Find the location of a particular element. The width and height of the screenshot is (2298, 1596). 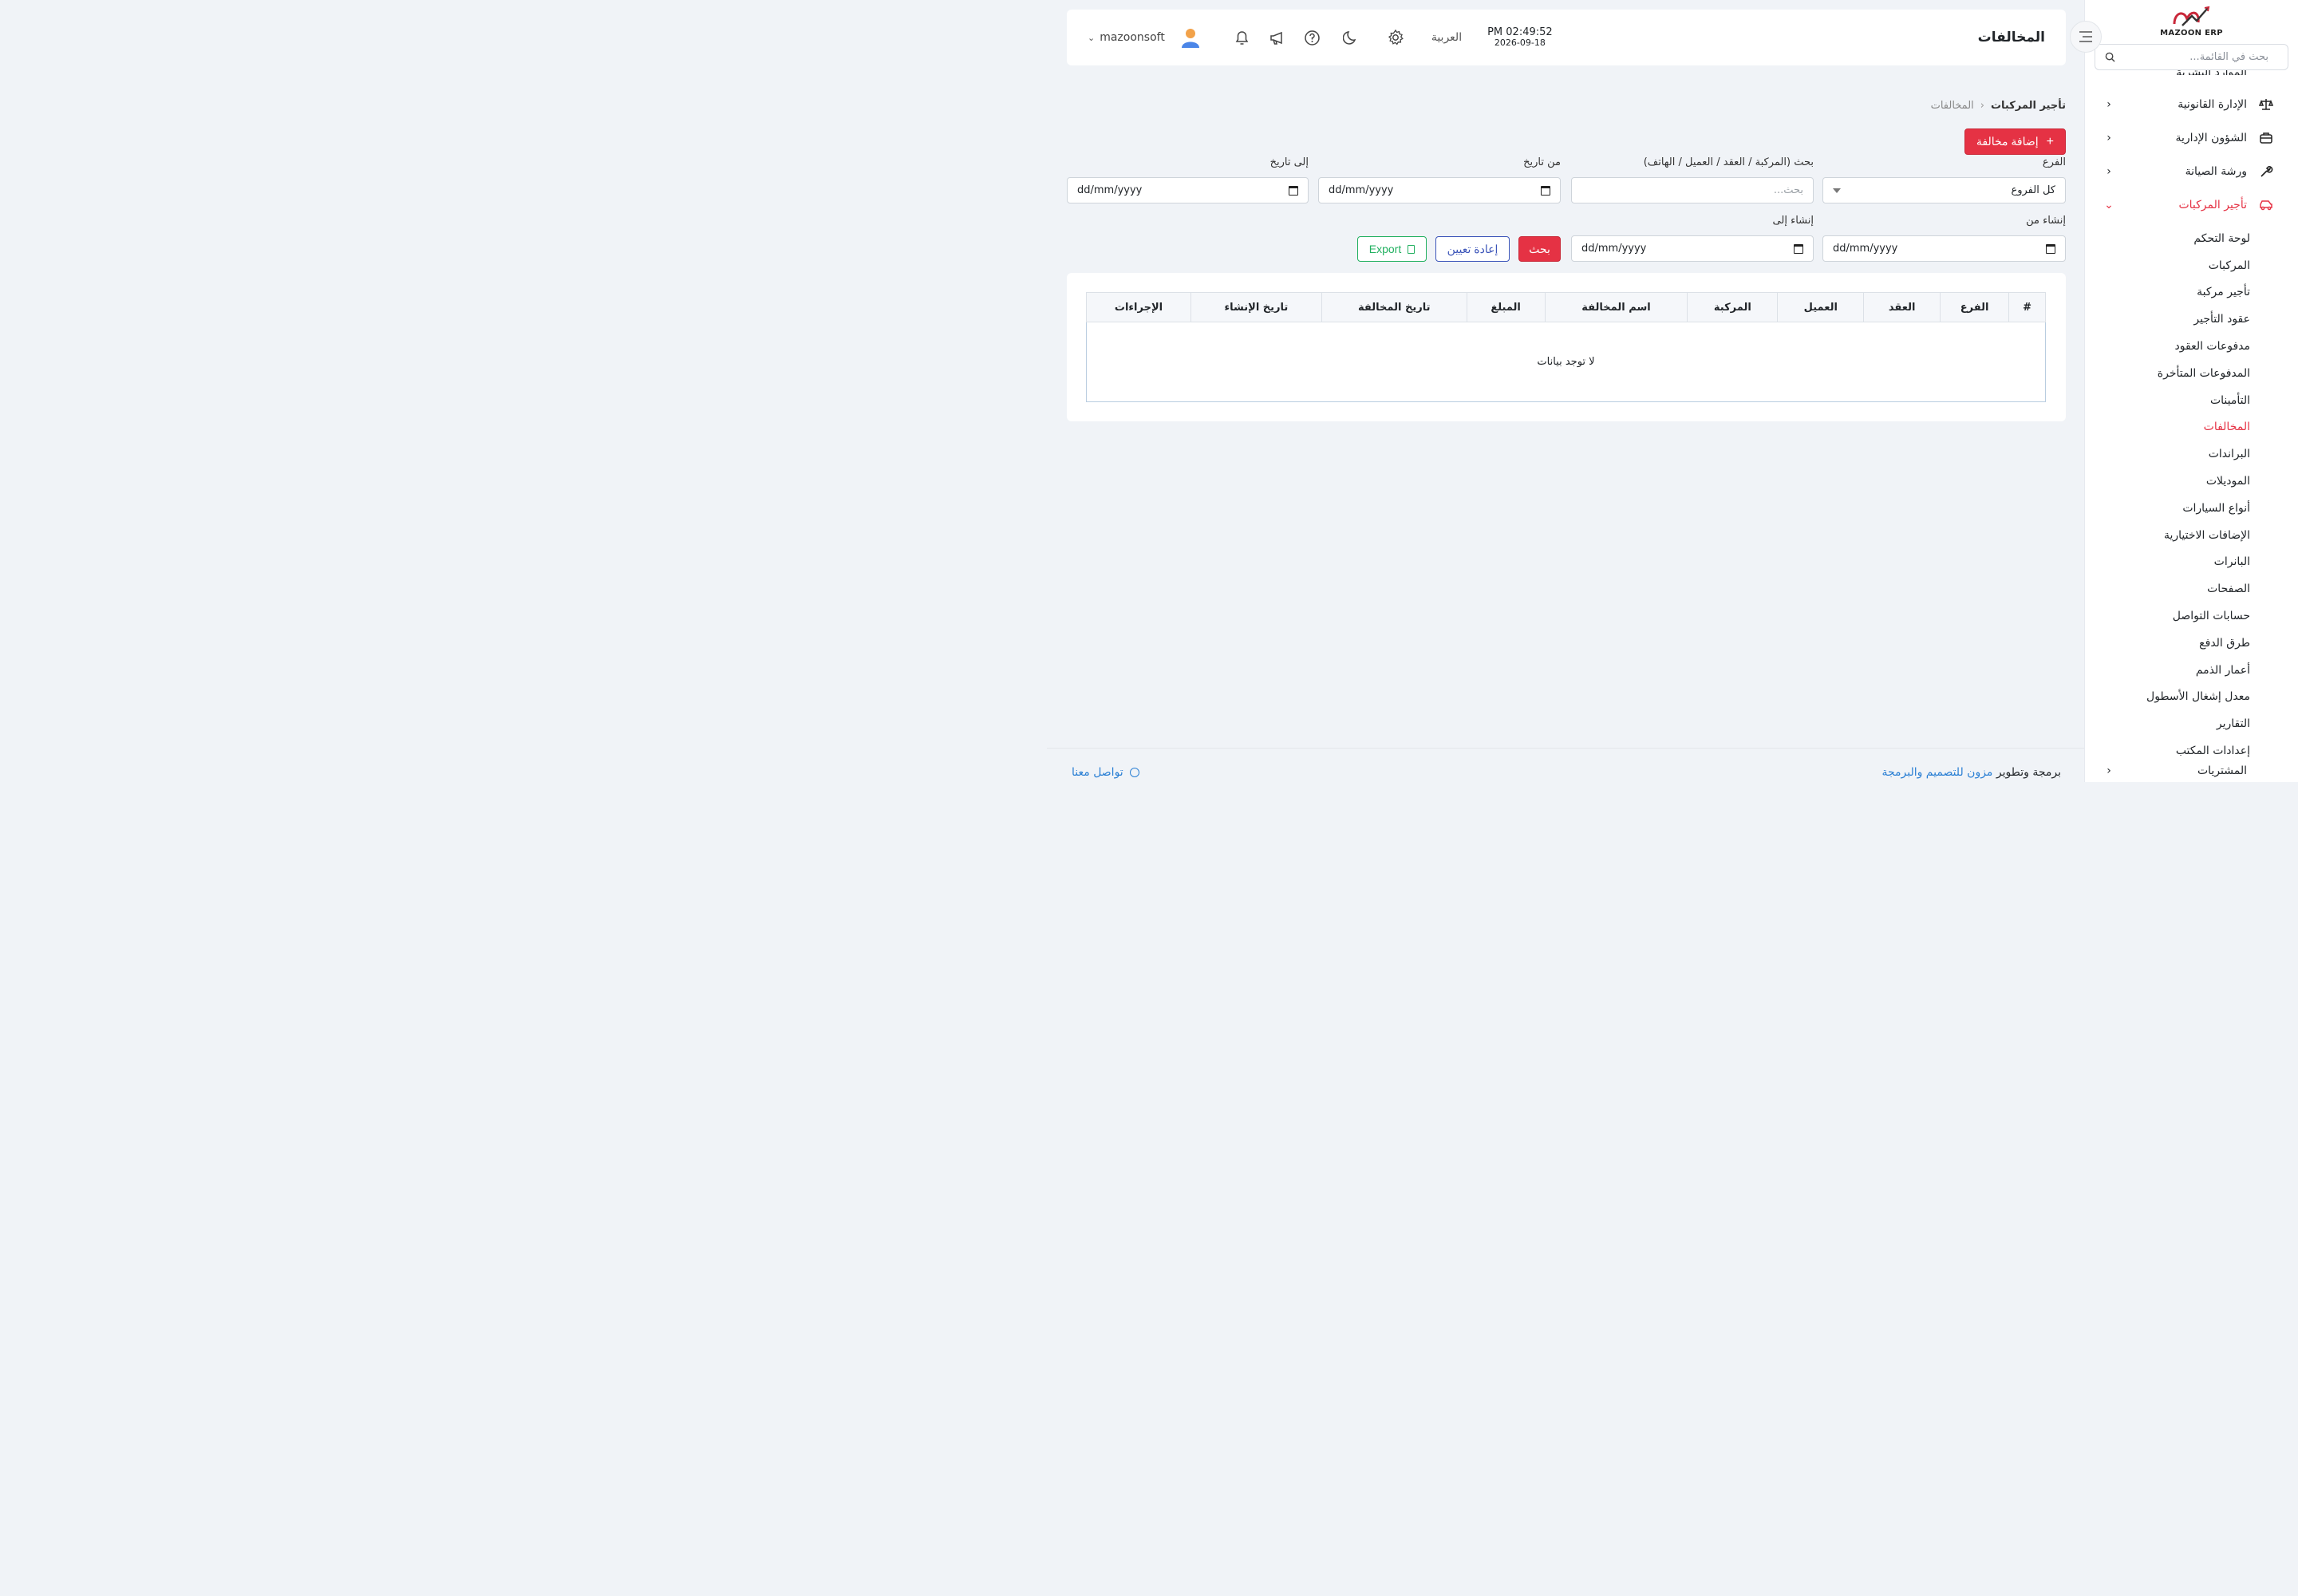

breadcrumb: تأجير المركبات ‹ المخالفات is located at coordinates (1999, 106).